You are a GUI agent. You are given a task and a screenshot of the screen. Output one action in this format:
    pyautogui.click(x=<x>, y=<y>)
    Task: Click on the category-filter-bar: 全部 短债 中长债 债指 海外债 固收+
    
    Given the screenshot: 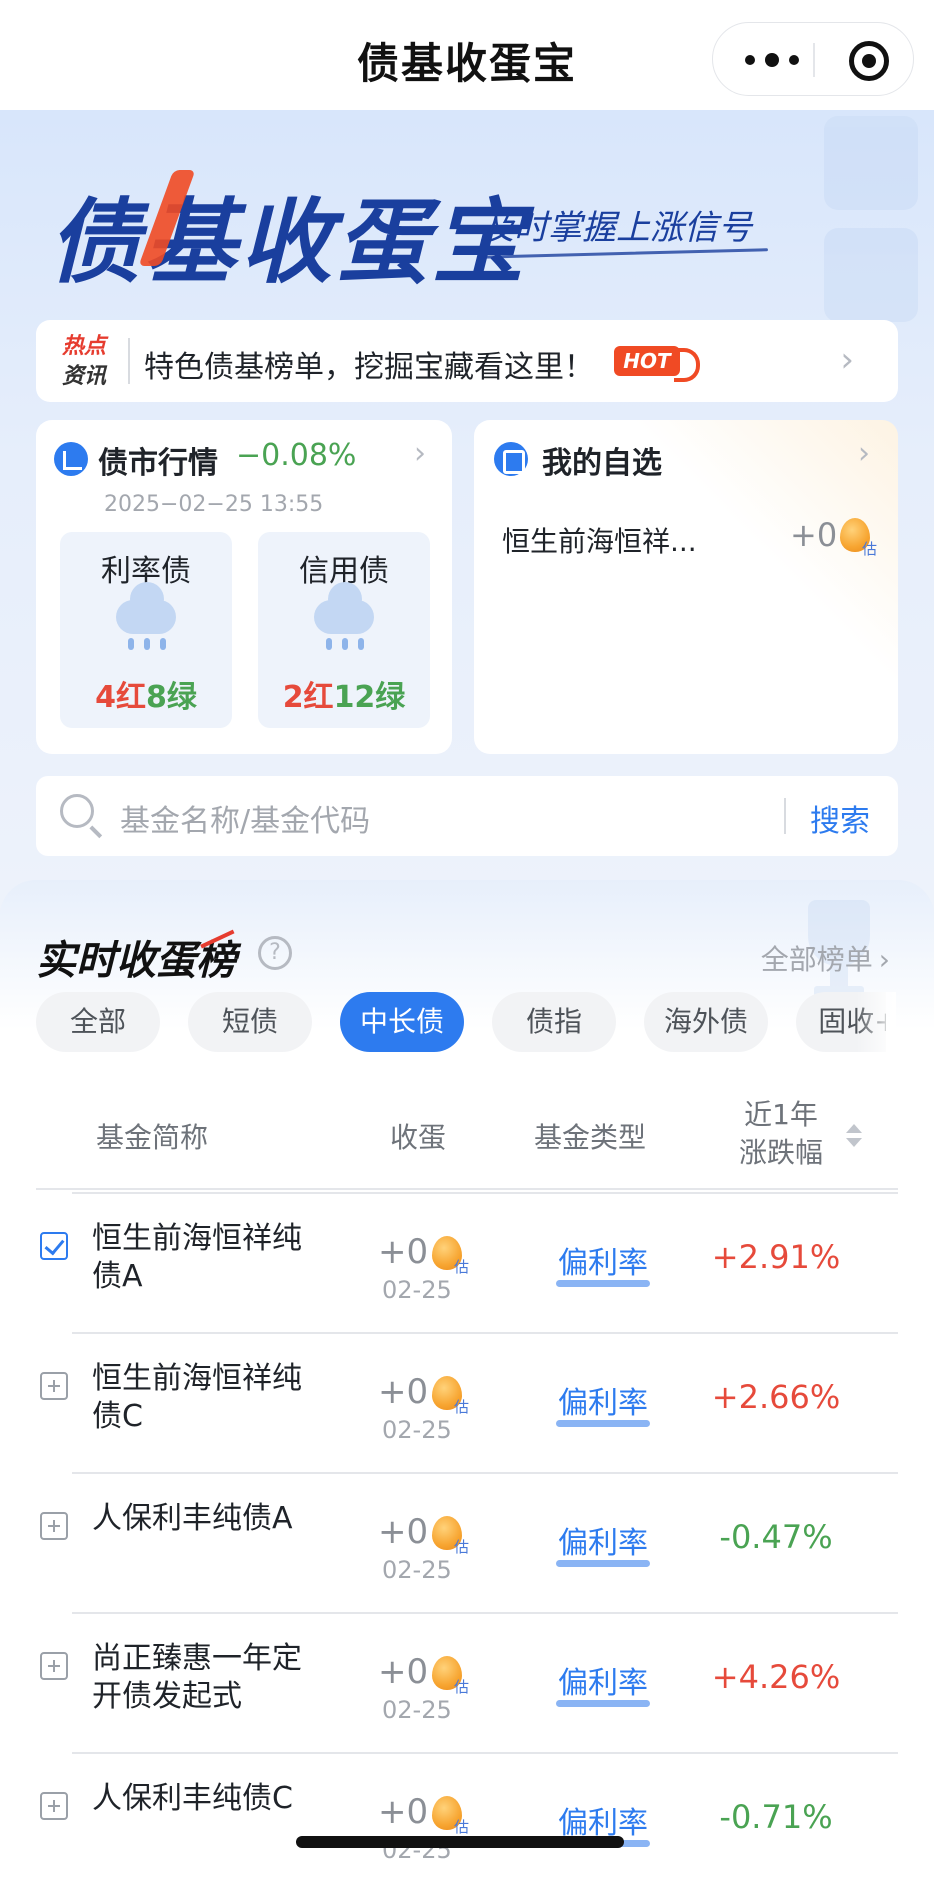 What is the action you would take?
    pyautogui.click(x=461, y=1024)
    